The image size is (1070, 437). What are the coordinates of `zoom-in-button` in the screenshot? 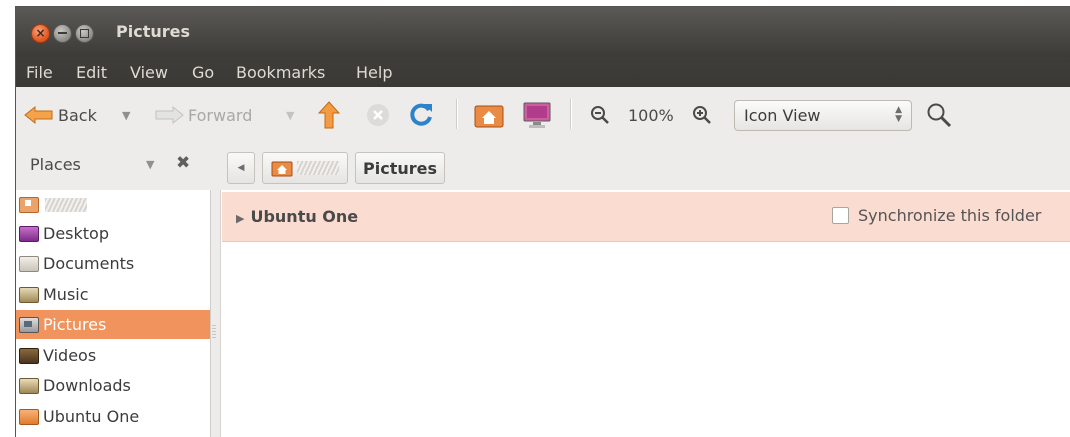 It's located at (702, 115).